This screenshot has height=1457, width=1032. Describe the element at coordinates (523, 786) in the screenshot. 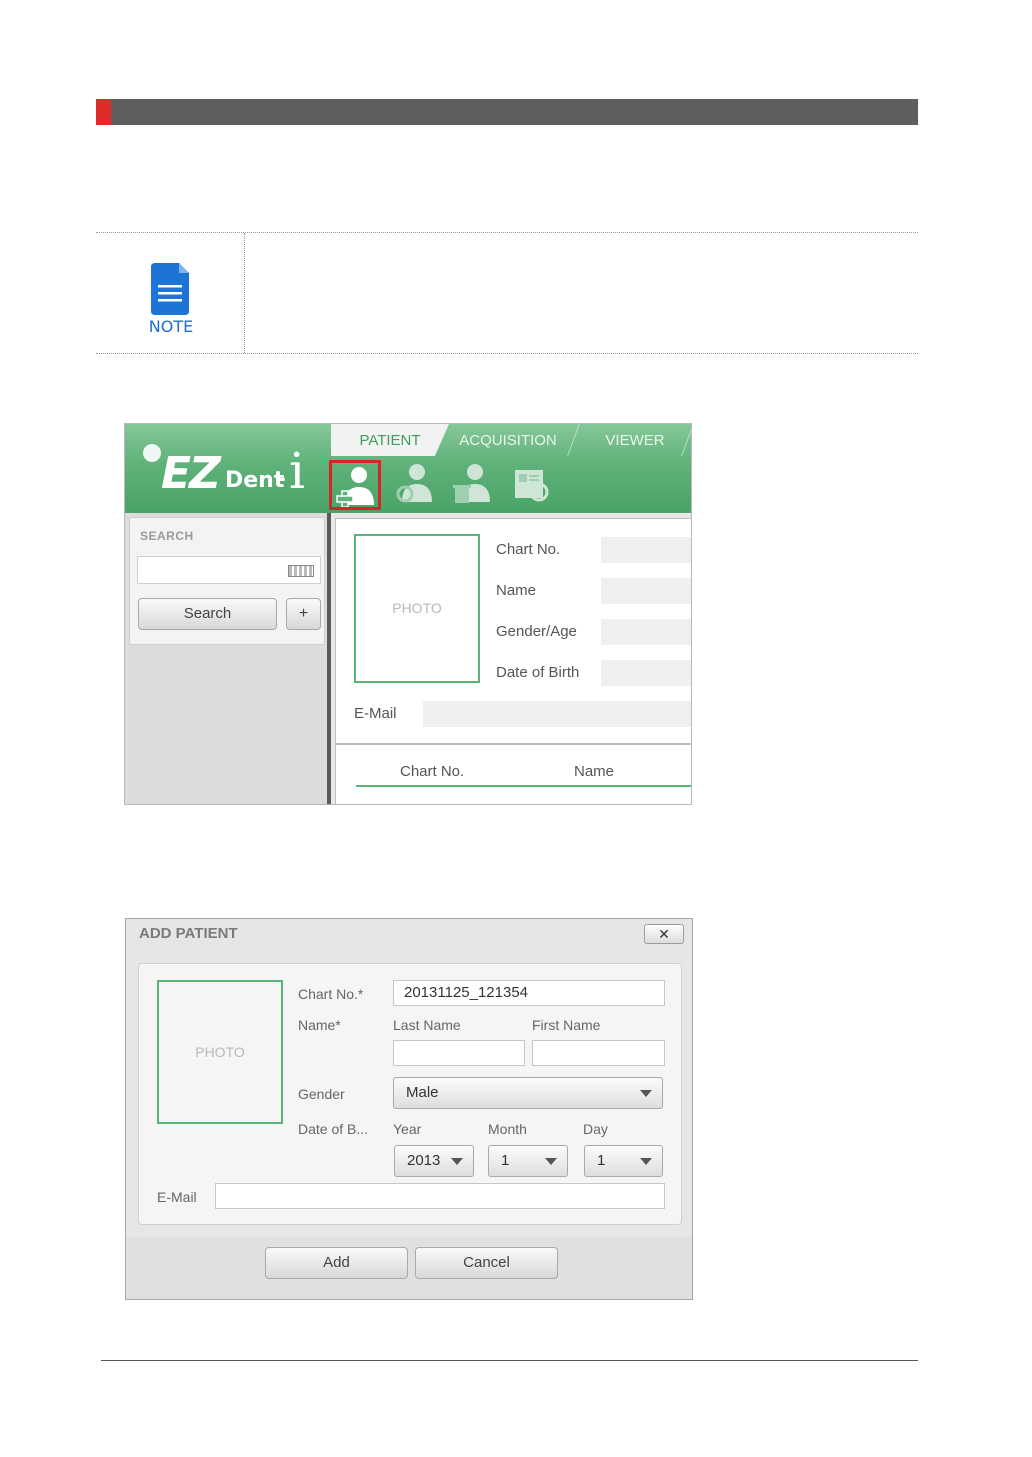

I see `list-header-underline` at that location.